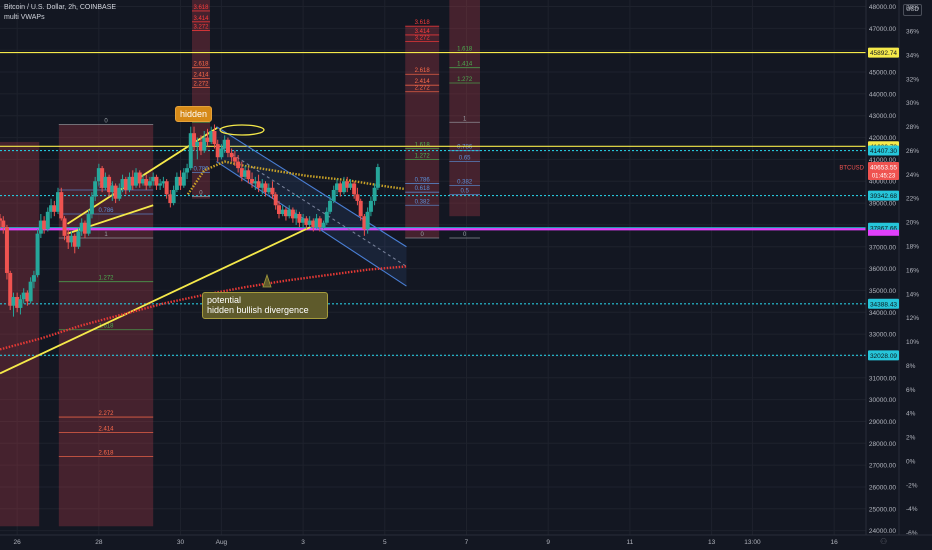  I want to click on annotation-divergence-line1: potential, so click(224, 300).